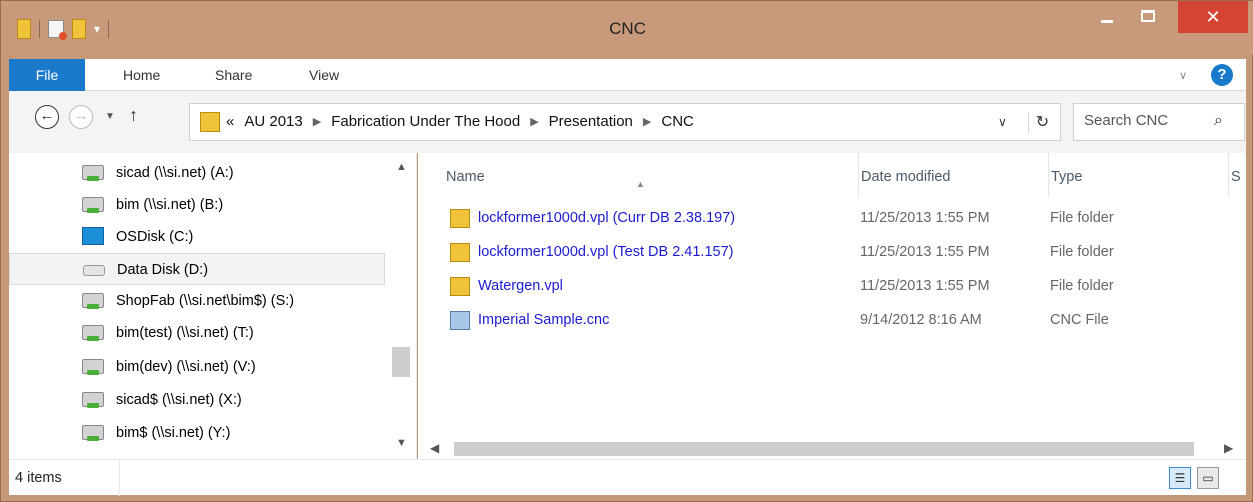 Image resolution: width=1253 pixels, height=502 pixels. What do you see at coordinates (1228, 448) in the screenshot?
I see `scroll-right-icon: ▶` at bounding box center [1228, 448].